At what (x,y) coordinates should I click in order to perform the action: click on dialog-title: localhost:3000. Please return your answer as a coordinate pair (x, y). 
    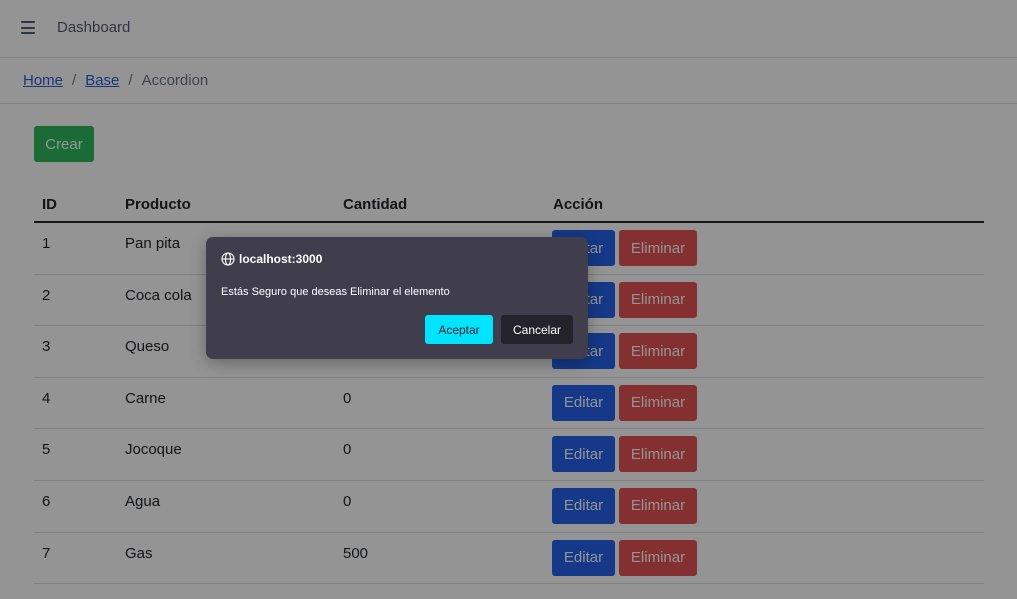
    Looking at the image, I should click on (271, 259).